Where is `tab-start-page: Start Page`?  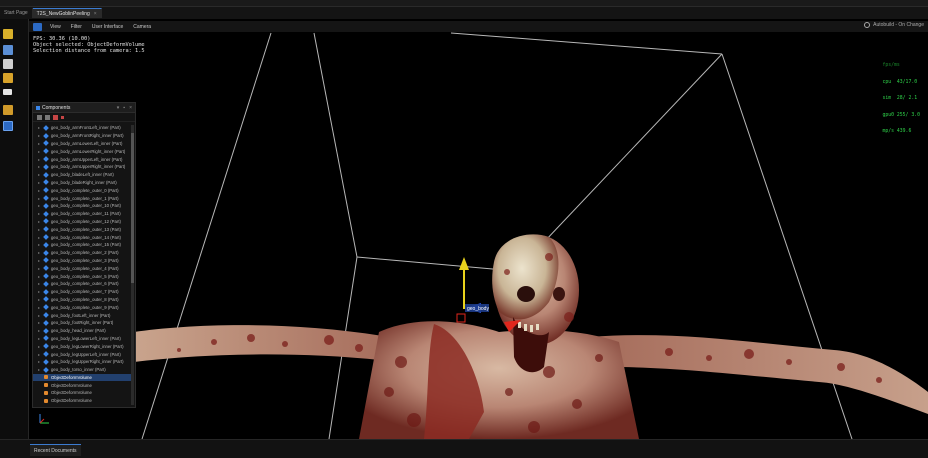
tab-start-page: Start Page is located at coordinates (16, 13).